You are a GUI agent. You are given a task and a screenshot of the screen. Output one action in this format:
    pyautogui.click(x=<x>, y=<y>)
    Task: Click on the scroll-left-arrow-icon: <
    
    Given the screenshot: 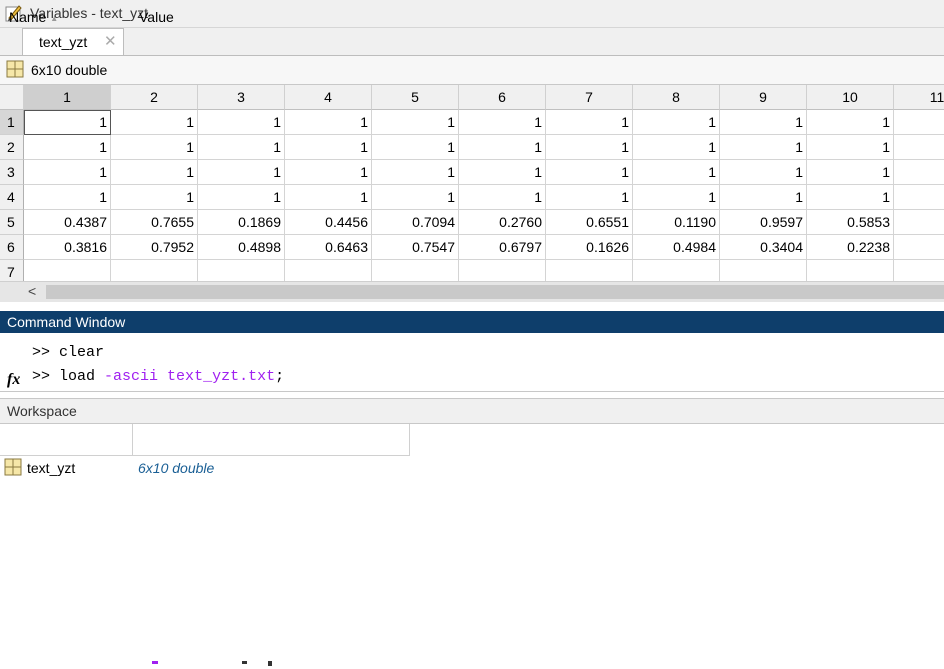 What is the action you would take?
    pyautogui.click(x=32, y=291)
    